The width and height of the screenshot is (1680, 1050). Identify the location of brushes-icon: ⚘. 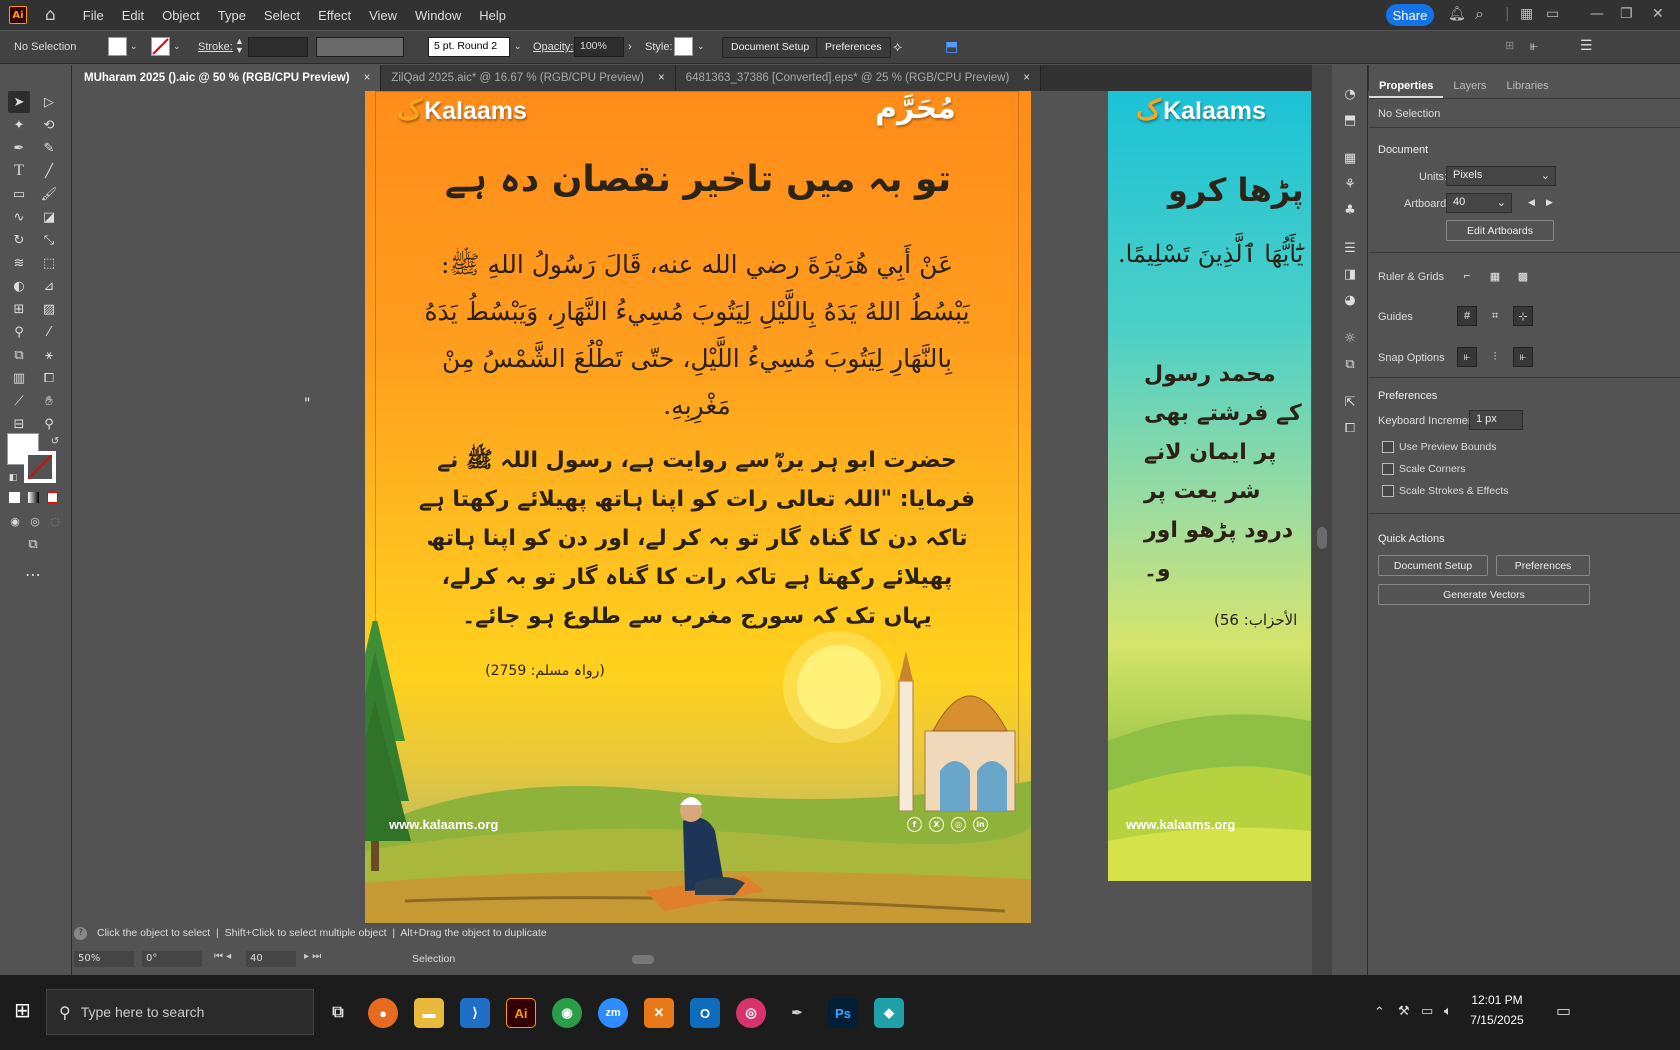
(1350, 184).